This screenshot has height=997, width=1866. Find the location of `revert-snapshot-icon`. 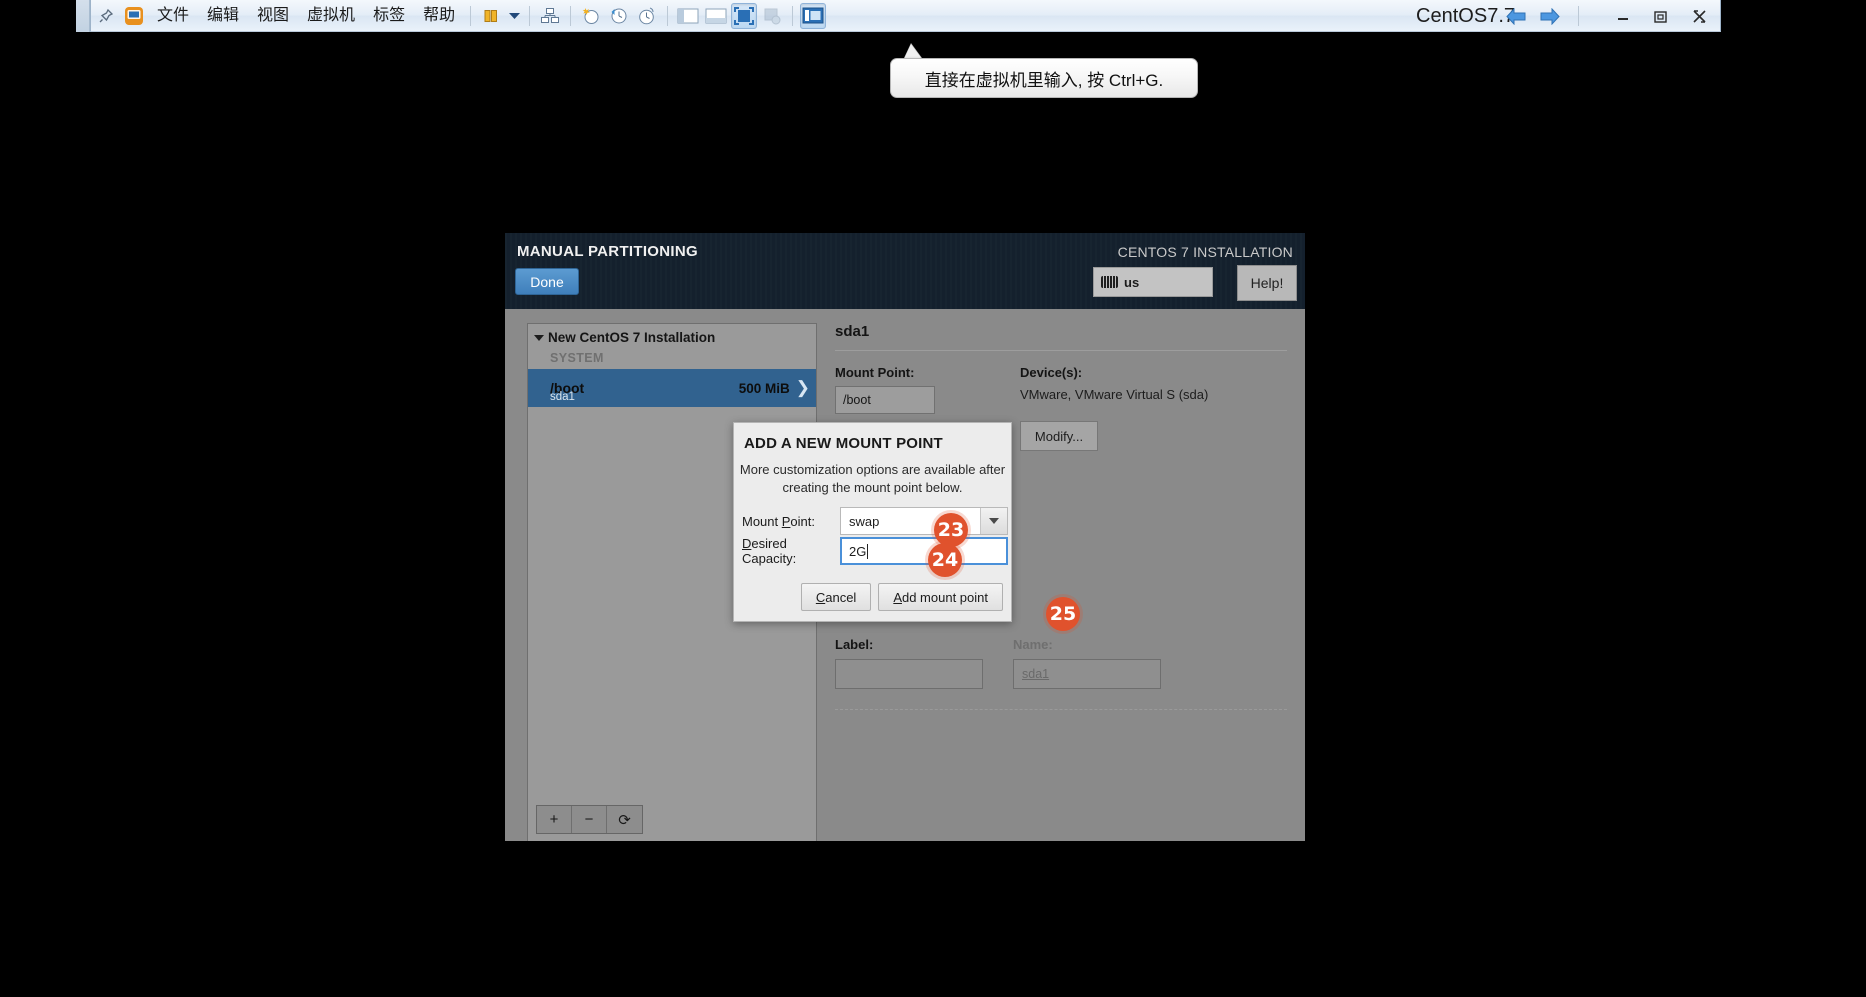

revert-snapshot-icon is located at coordinates (619, 16).